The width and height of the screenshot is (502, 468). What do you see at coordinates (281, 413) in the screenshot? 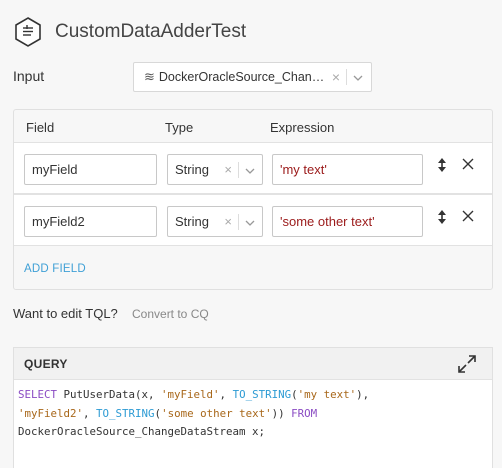
I see `query-token: ))` at bounding box center [281, 413].